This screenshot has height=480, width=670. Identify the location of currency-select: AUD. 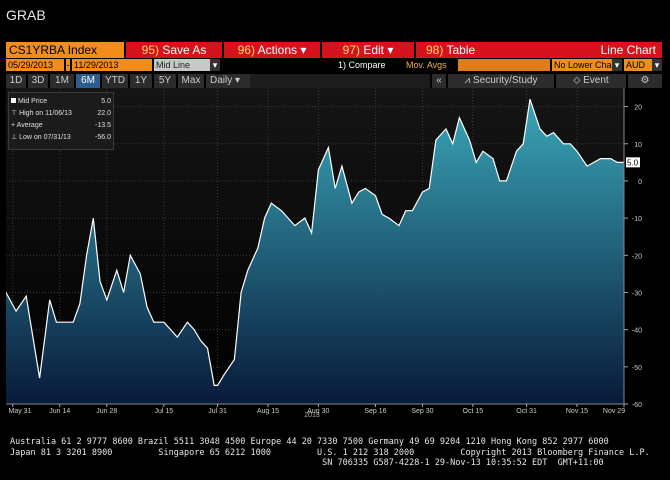
(638, 65).